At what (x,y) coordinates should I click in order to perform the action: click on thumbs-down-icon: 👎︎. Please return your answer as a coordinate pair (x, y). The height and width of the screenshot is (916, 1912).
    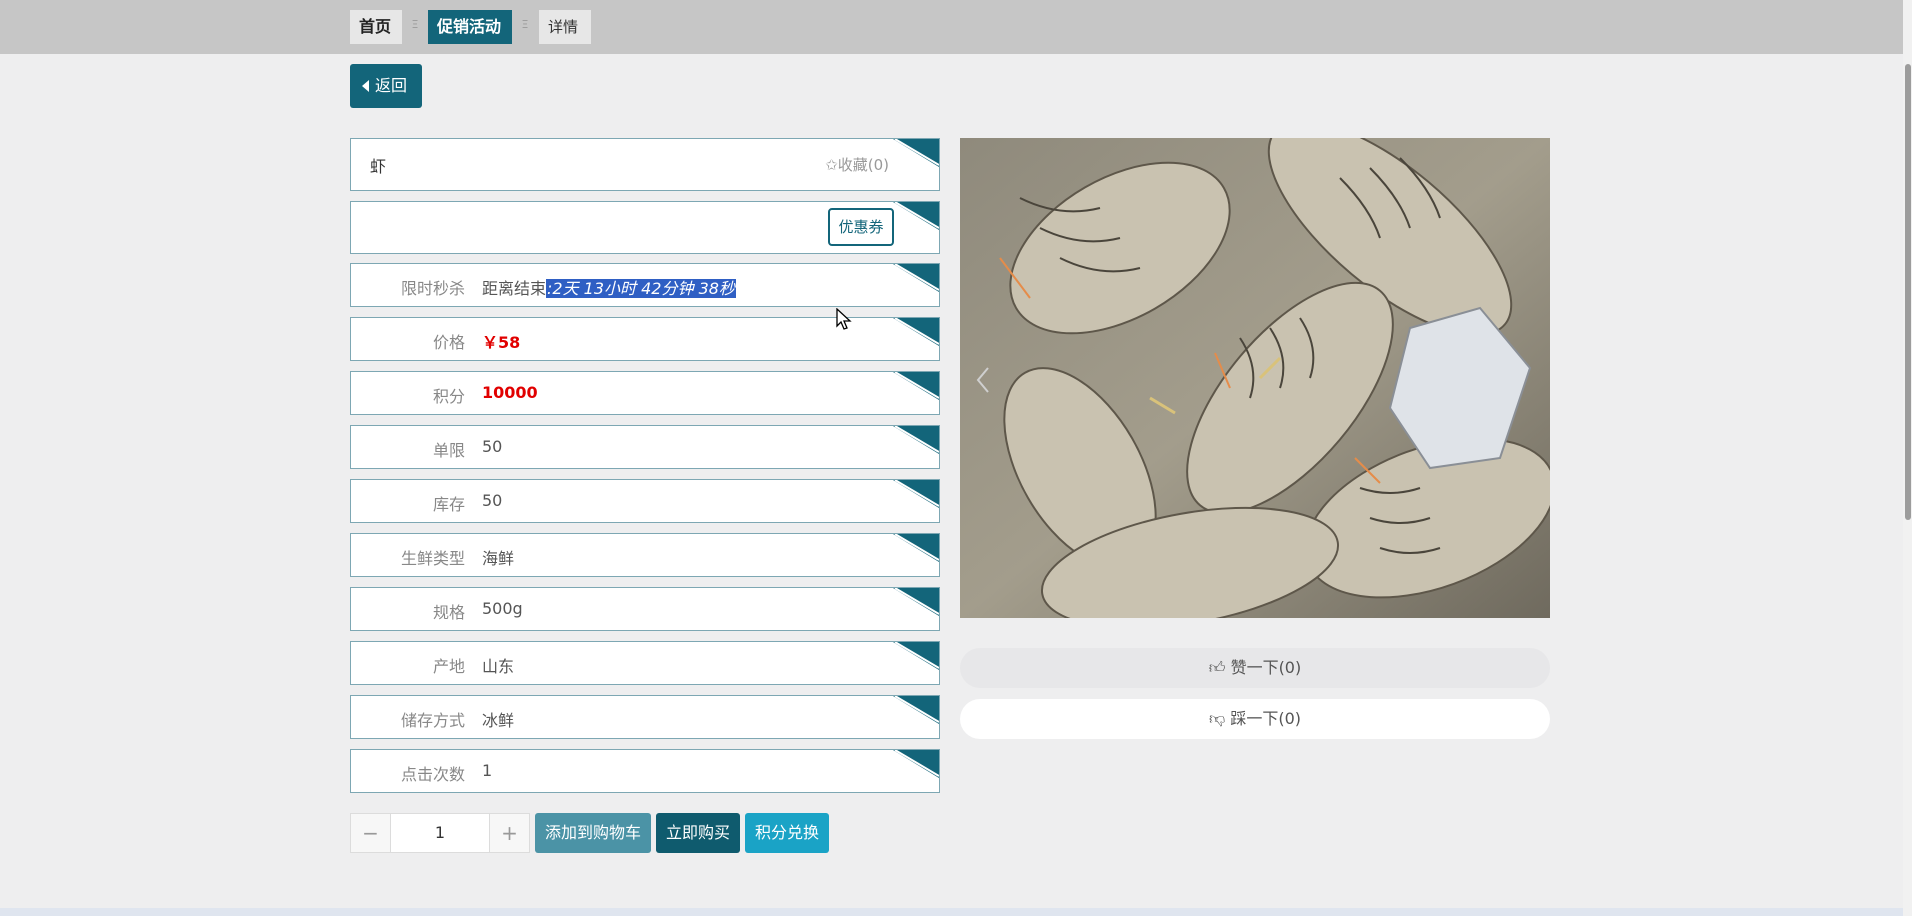
    Looking at the image, I should click on (1220, 718).